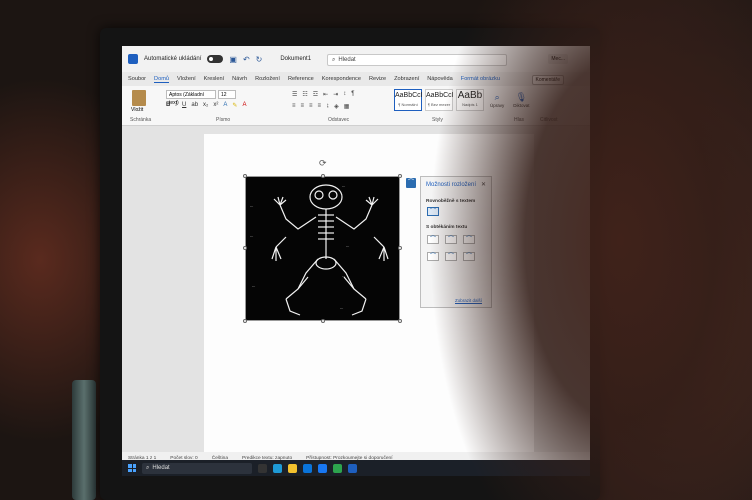  I want to click on section-inline-label: Rovnoběžně s textem, so click(451, 201).